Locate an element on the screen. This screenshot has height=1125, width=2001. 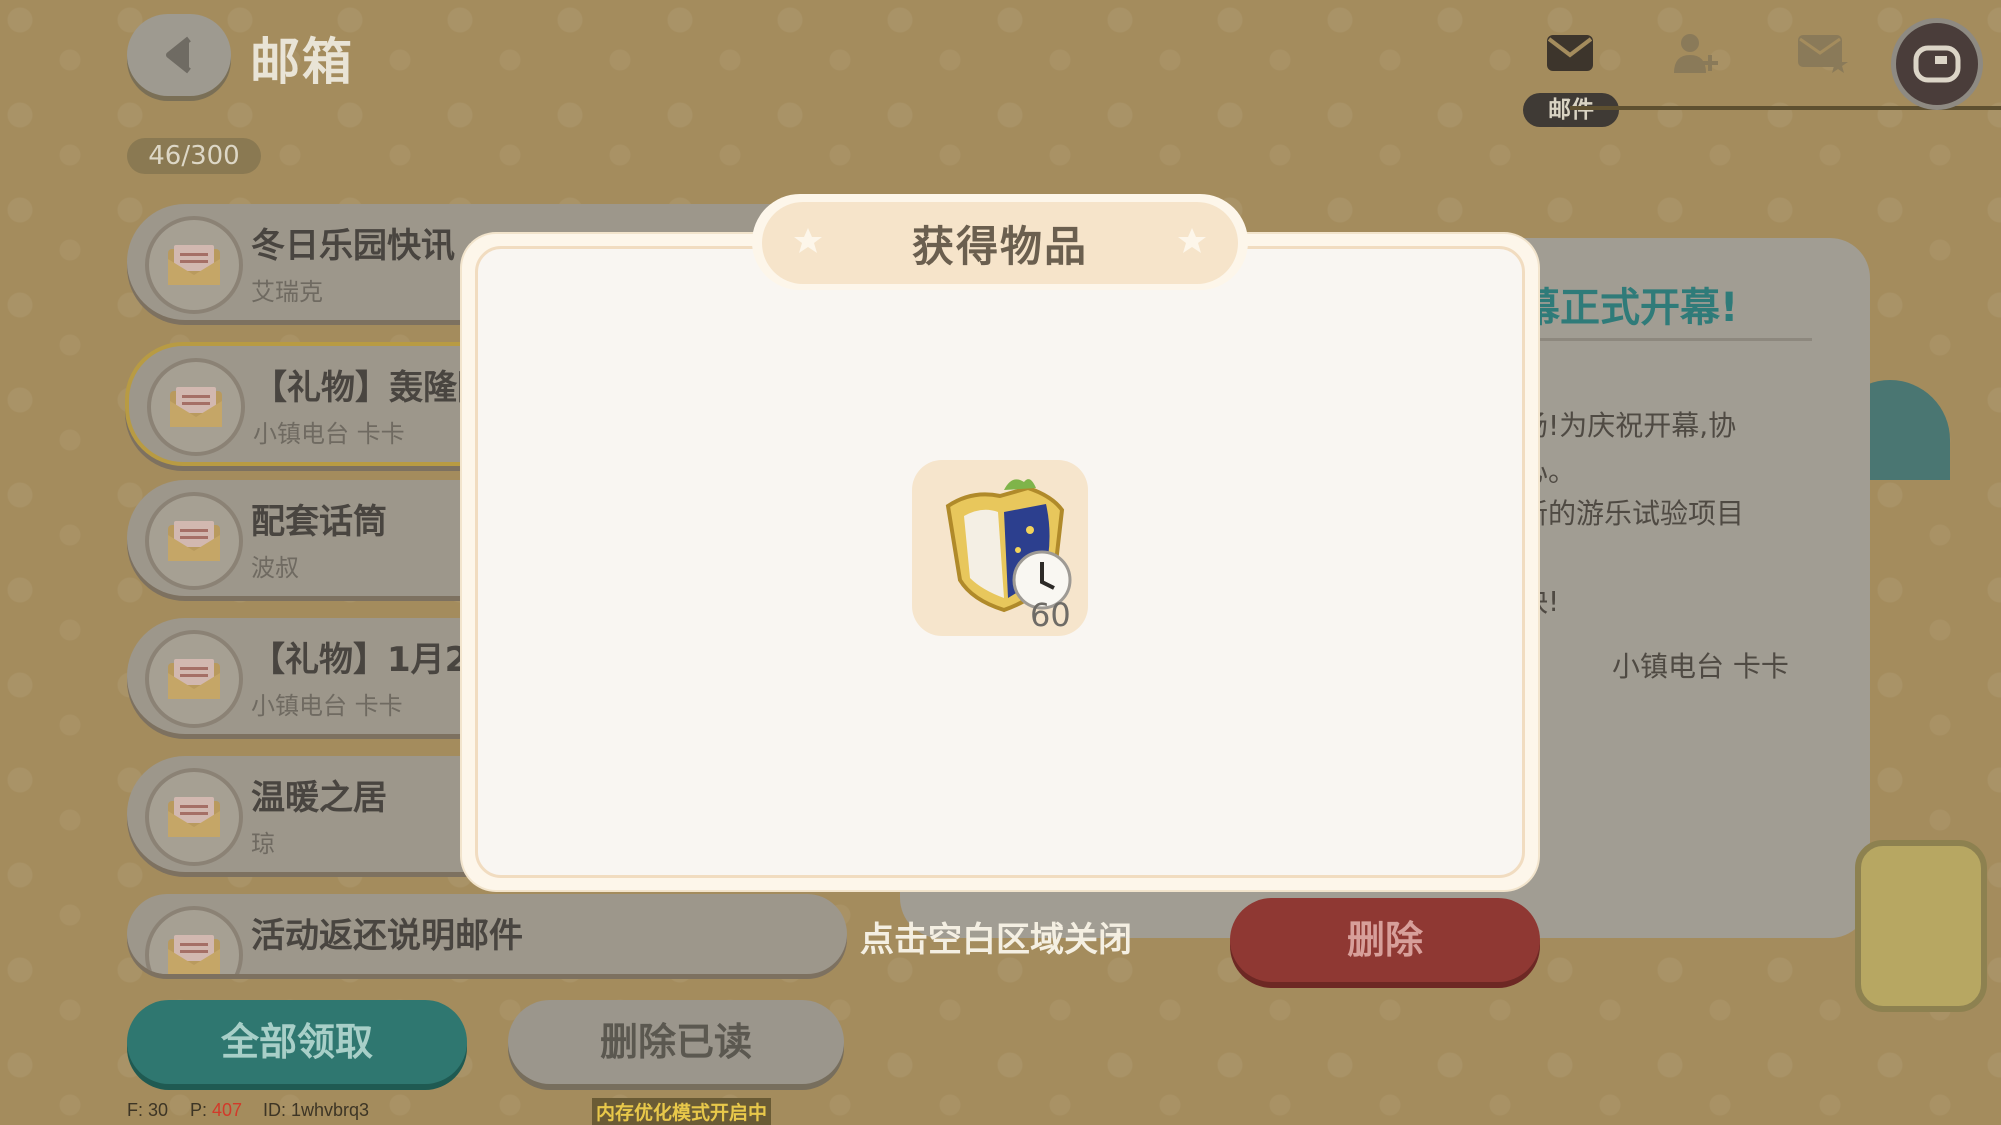
reward-modal-header-inner: 获得物品 is located at coordinates (1000, 243).